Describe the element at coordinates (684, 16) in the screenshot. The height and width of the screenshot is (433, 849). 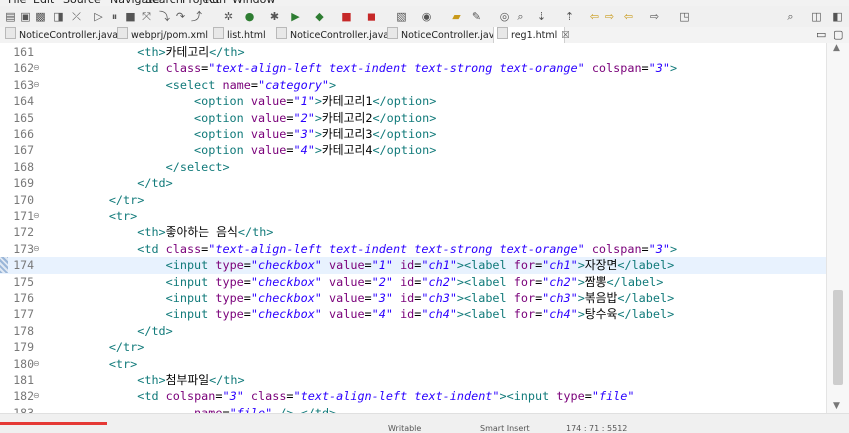
I see `pin-editor-icon: ◳` at that location.